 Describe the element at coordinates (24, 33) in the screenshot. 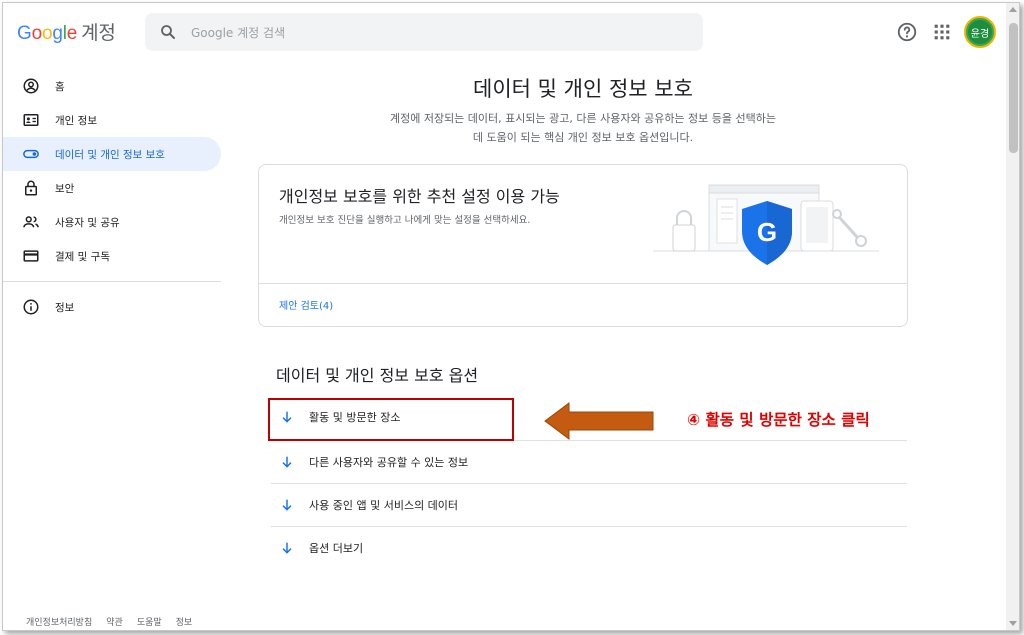

I see `logo-letter: G` at that location.